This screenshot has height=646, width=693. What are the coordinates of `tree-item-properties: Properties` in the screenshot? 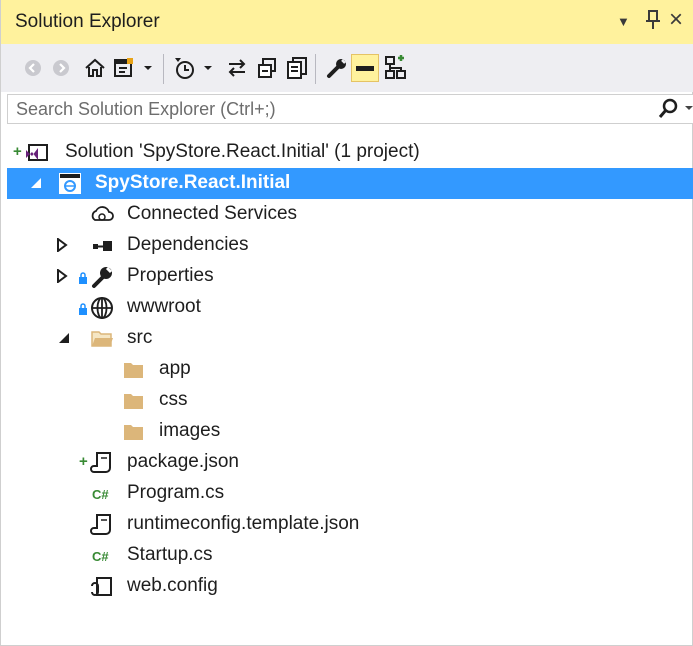 It's located at (350, 276).